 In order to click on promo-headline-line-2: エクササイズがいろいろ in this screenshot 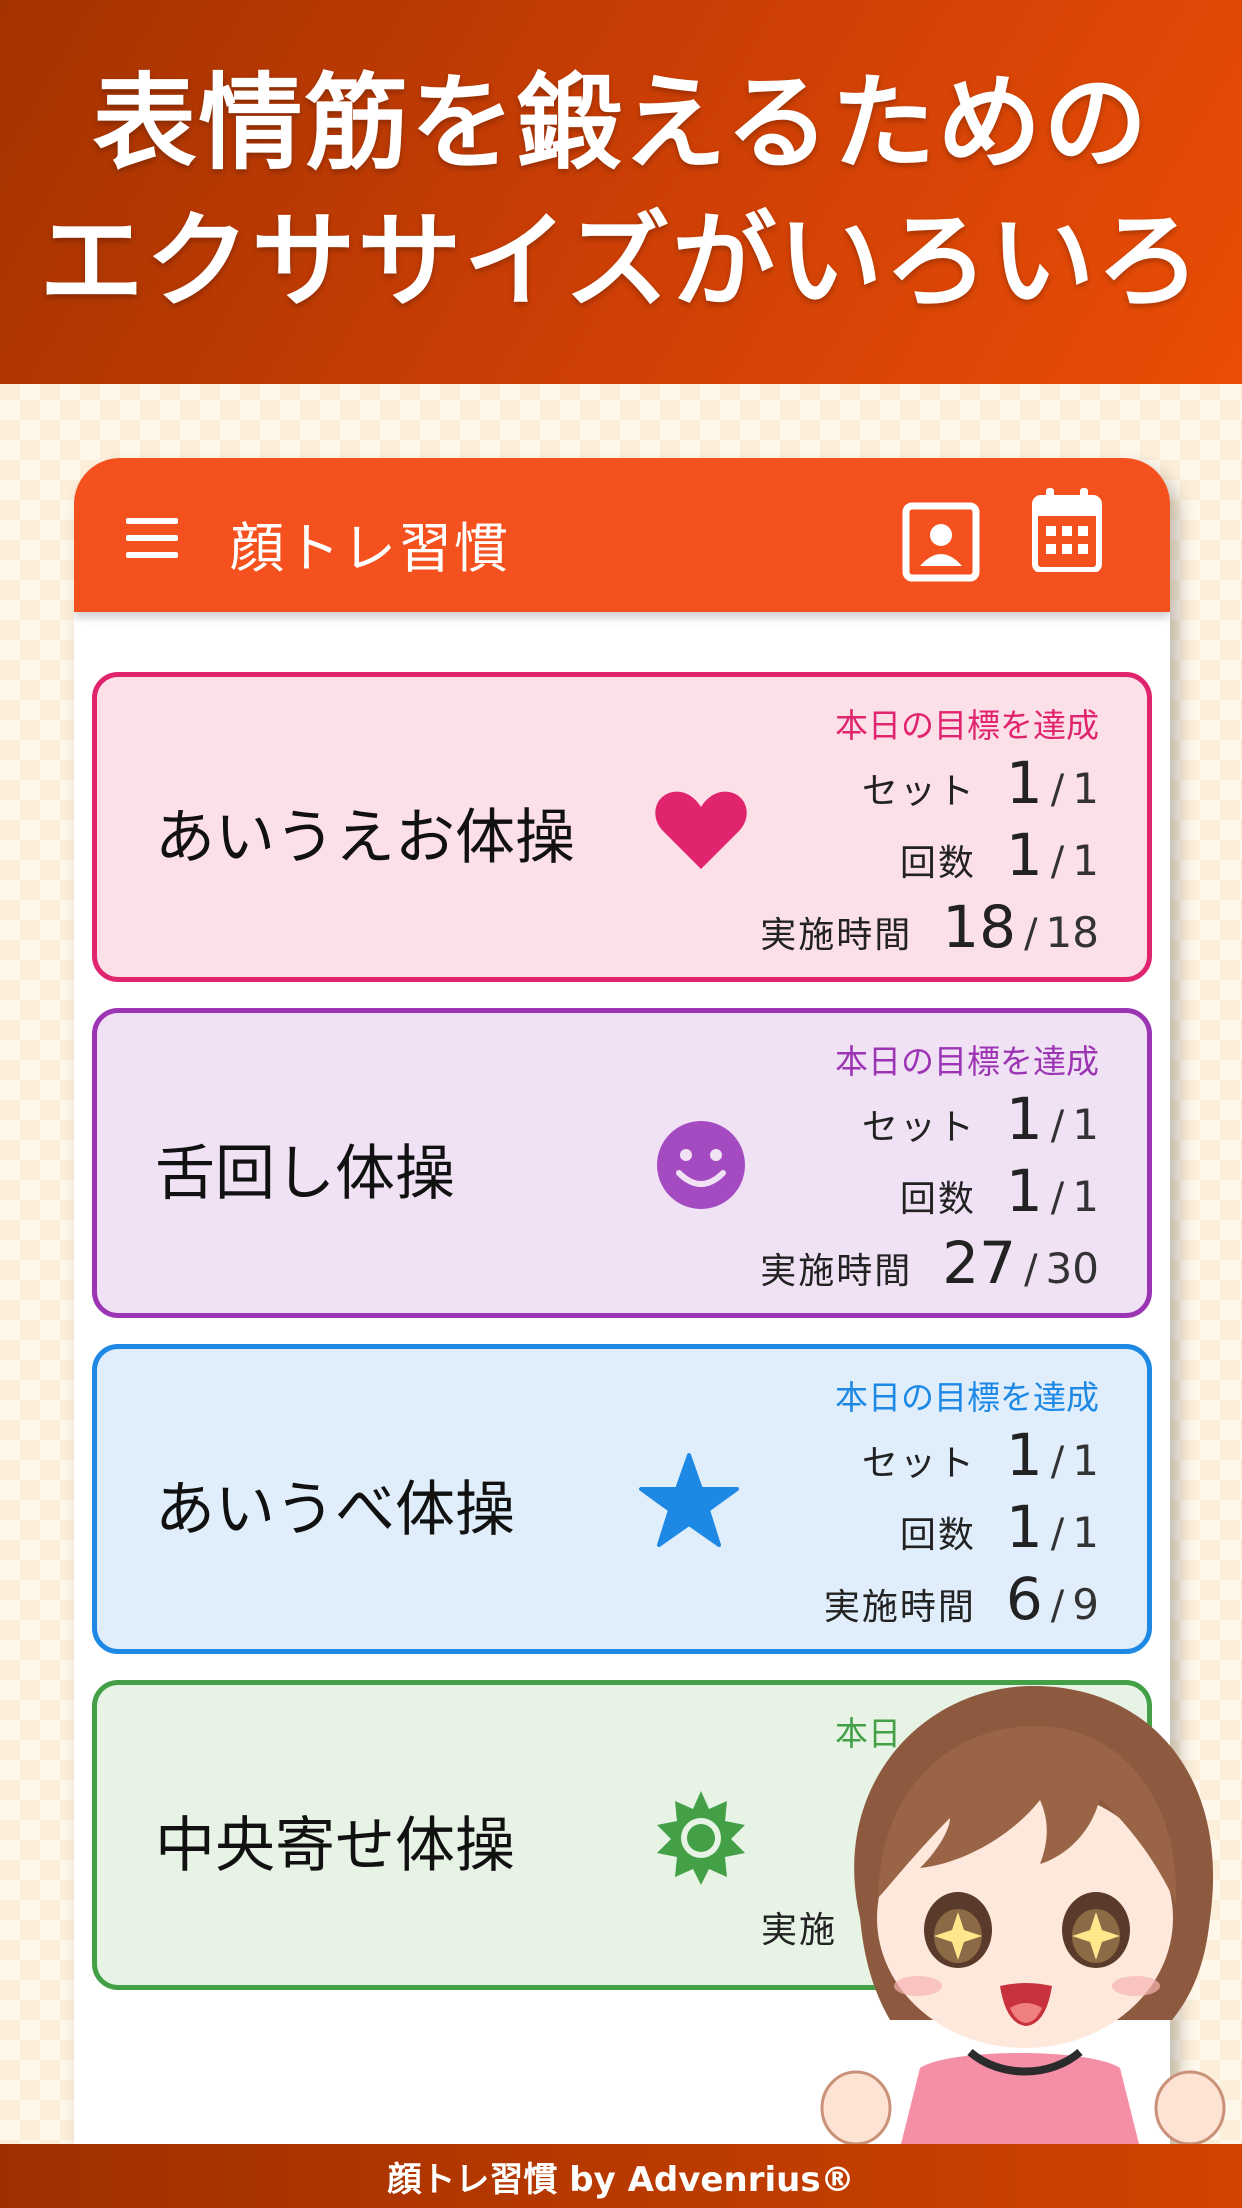, I will do `click(621, 261)`.